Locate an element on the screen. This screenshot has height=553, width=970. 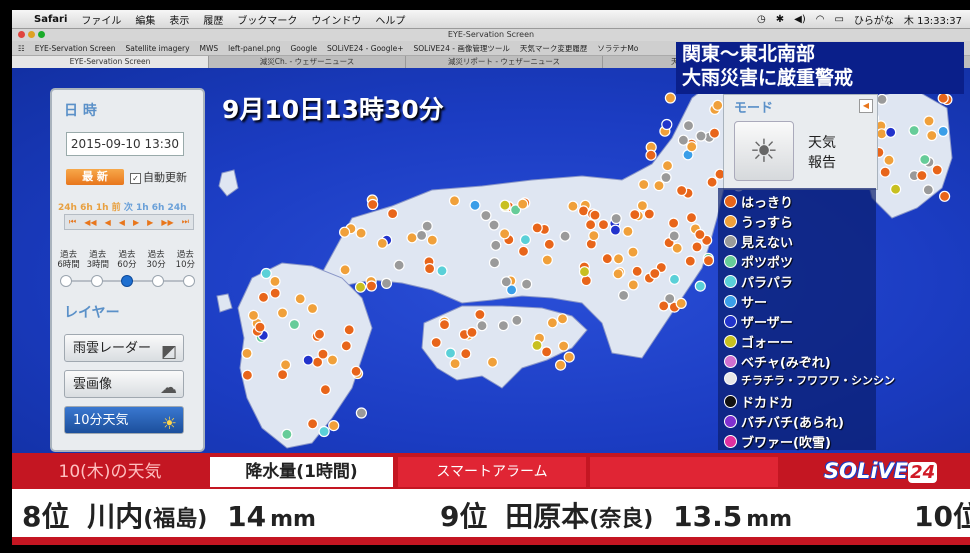
bookmark-item: EYE-Servation Screen is located at coordinates (75, 48).